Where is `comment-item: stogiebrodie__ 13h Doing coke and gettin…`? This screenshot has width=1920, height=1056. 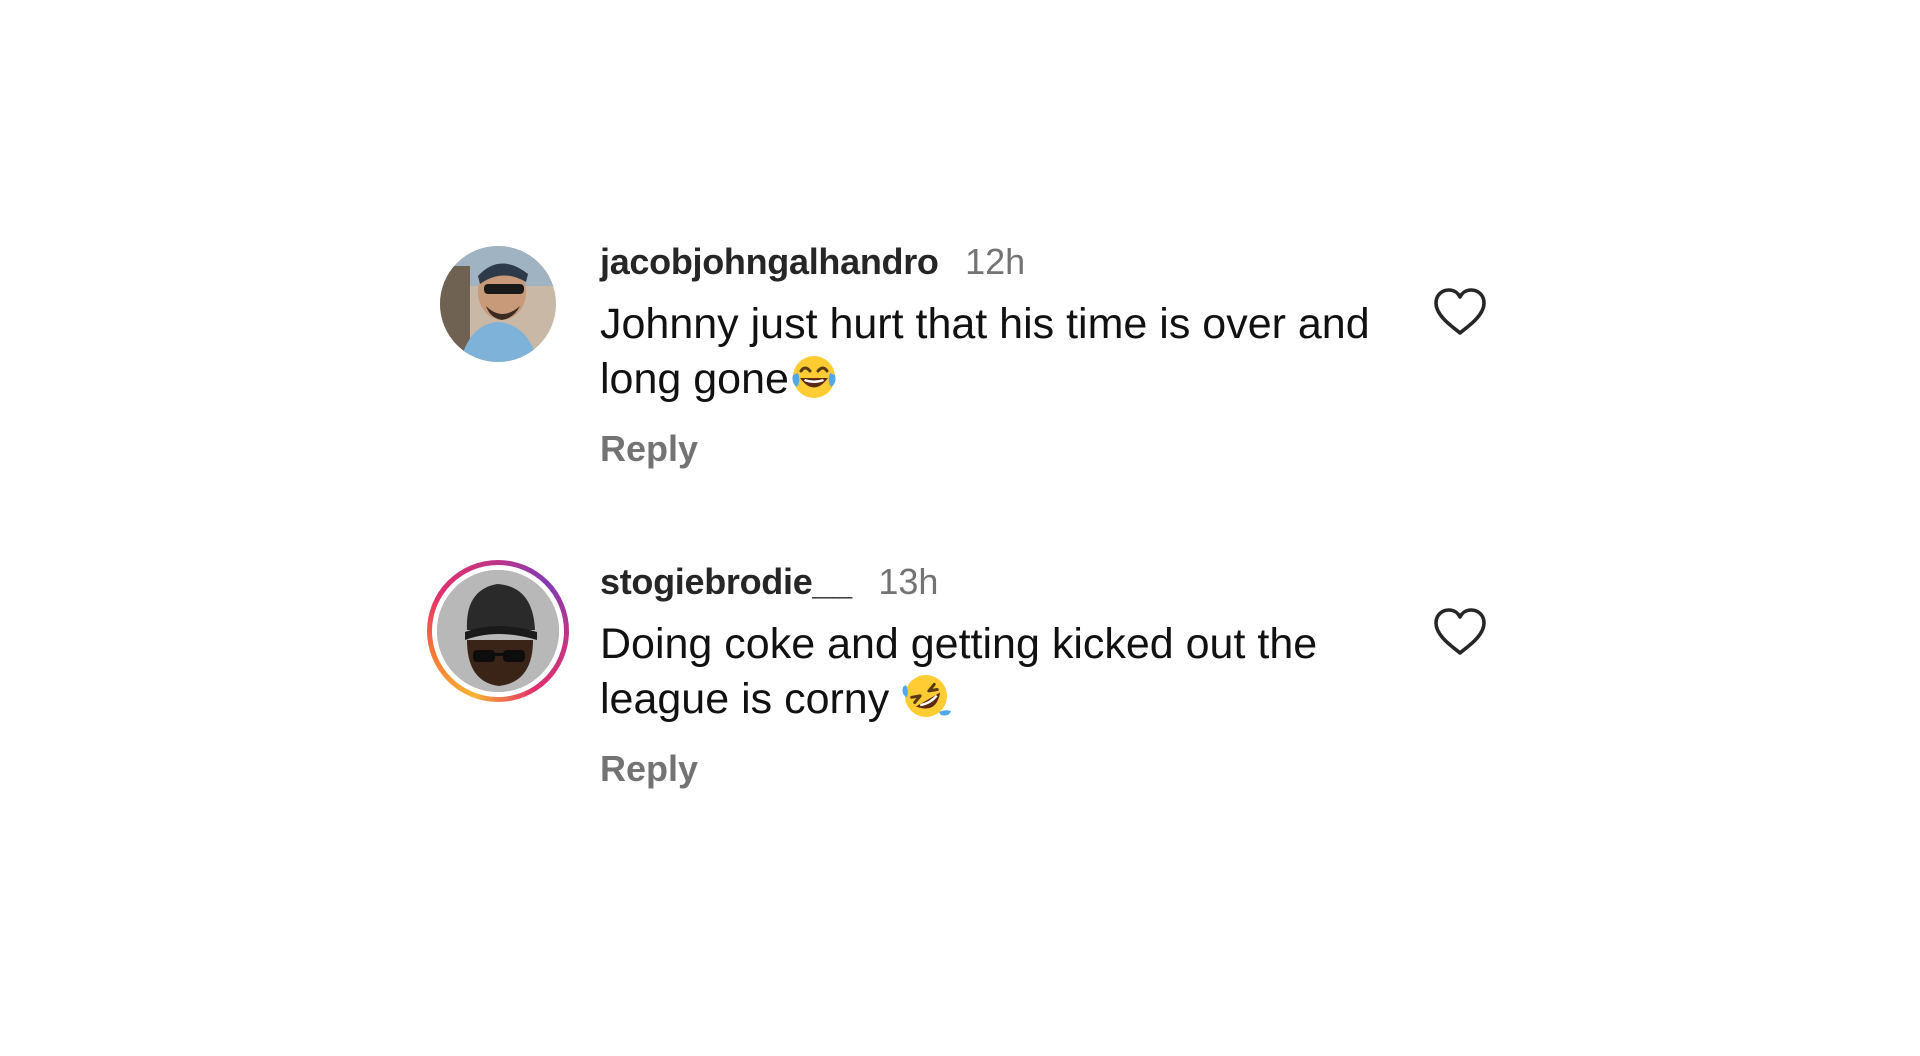
comment-item: stogiebrodie__ 13h Doing coke and gettin… is located at coordinates (965, 690).